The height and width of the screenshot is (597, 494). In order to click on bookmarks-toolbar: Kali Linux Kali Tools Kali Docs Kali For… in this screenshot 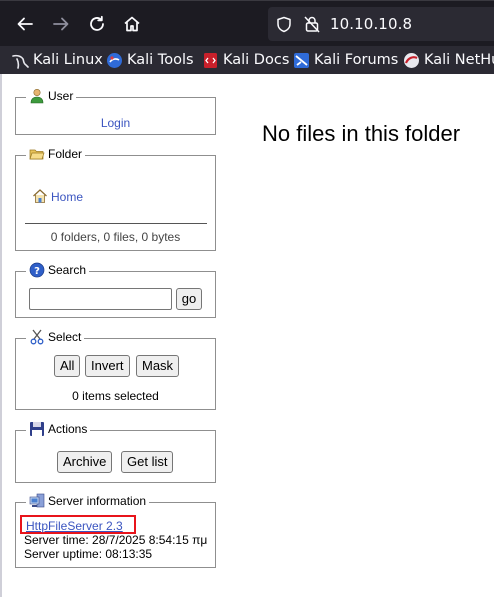, I will do `click(247, 60)`.